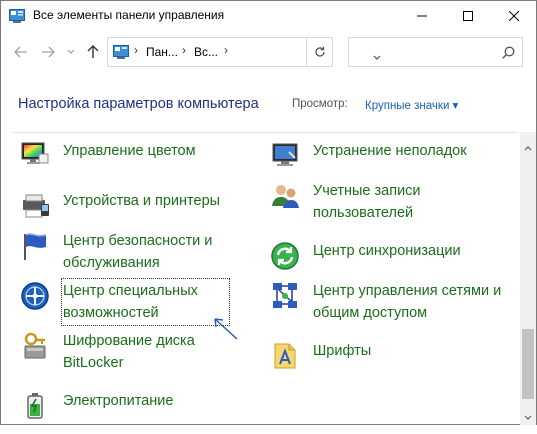 The width and height of the screenshot is (537, 434). I want to click on item-network-and-sharing-center: Центр управления сетями и общим доступом, so click(393, 302).